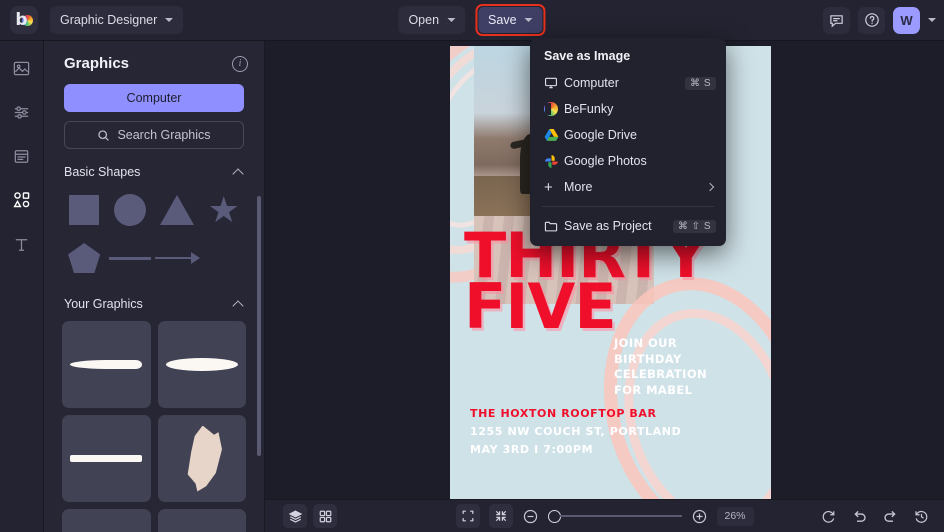 The height and width of the screenshot is (532, 944). I want to click on menu-item-shortcut: ⌘ S, so click(700, 83).